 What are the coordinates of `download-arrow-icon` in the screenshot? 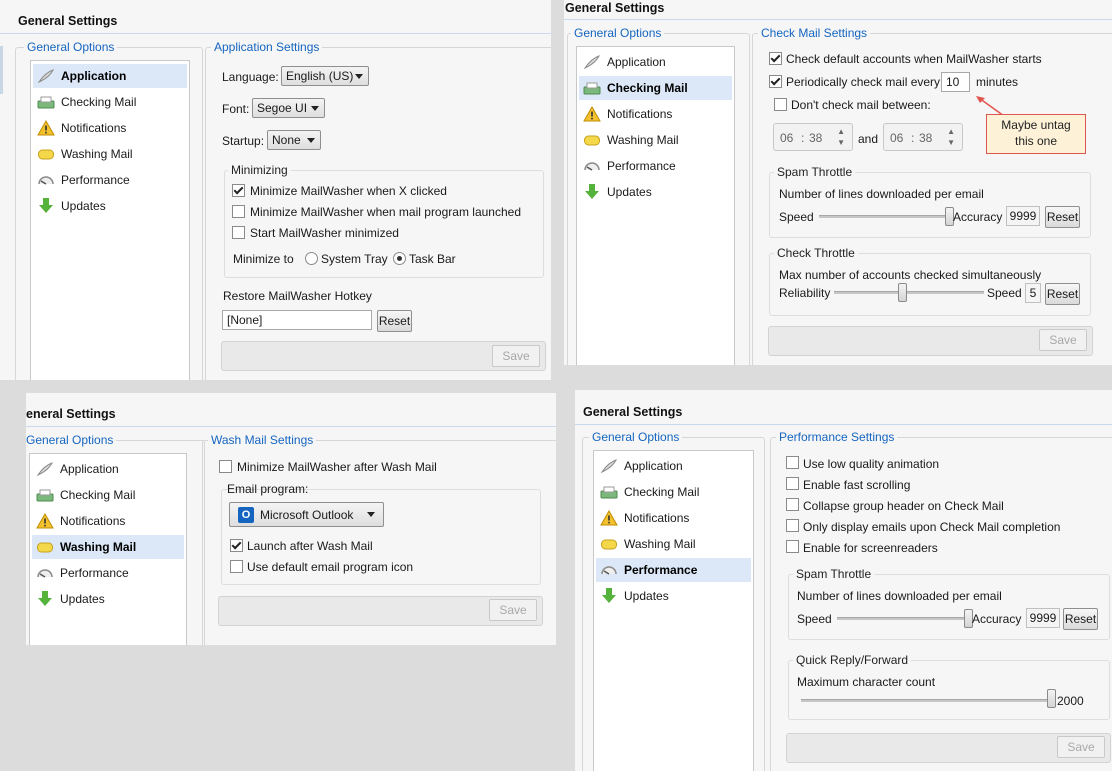 It's located at (45, 599).